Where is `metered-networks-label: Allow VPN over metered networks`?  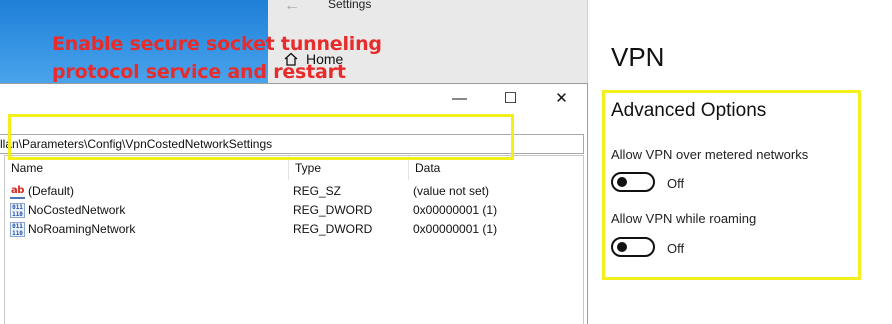 metered-networks-label: Allow VPN over metered networks is located at coordinates (710, 154).